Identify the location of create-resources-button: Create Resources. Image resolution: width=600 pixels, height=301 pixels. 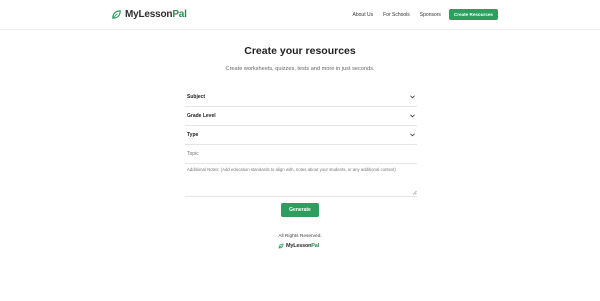
(473, 14).